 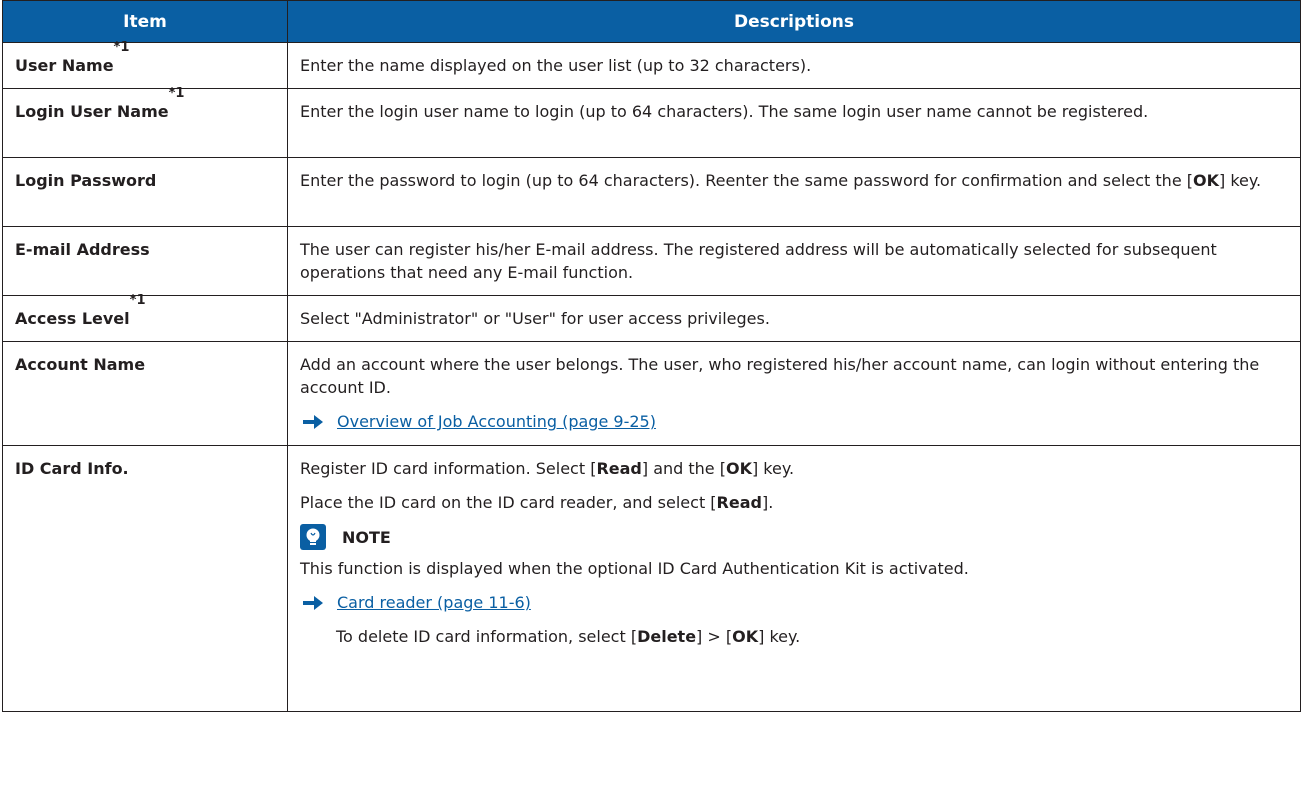 What do you see at coordinates (448, 468) in the screenshot?
I see `text-segment: Register ID card information. Select [` at bounding box center [448, 468].